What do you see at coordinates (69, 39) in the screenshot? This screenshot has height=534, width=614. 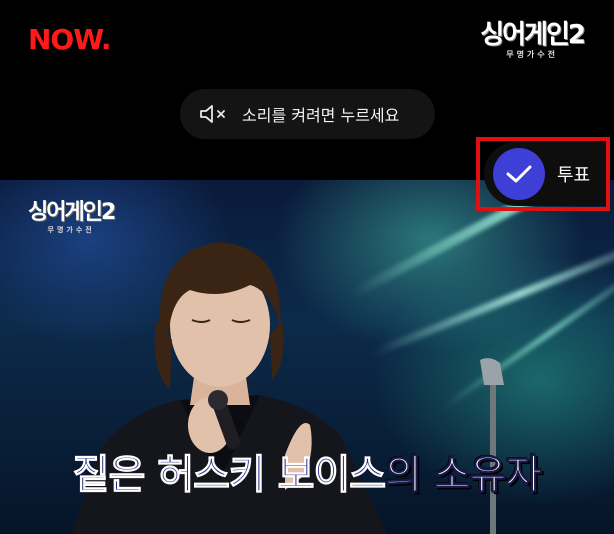 I see `now-logo: NOW.` at bounding box center [69, 39].